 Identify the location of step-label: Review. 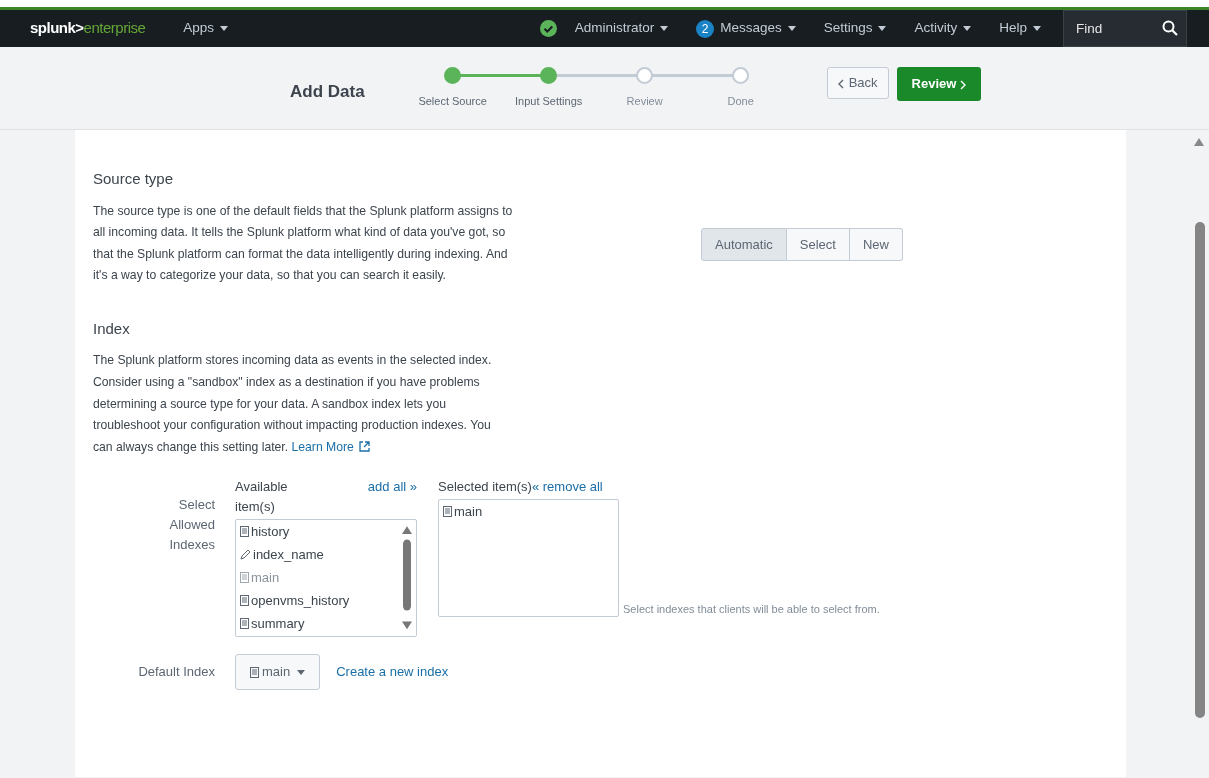
(644, 101).